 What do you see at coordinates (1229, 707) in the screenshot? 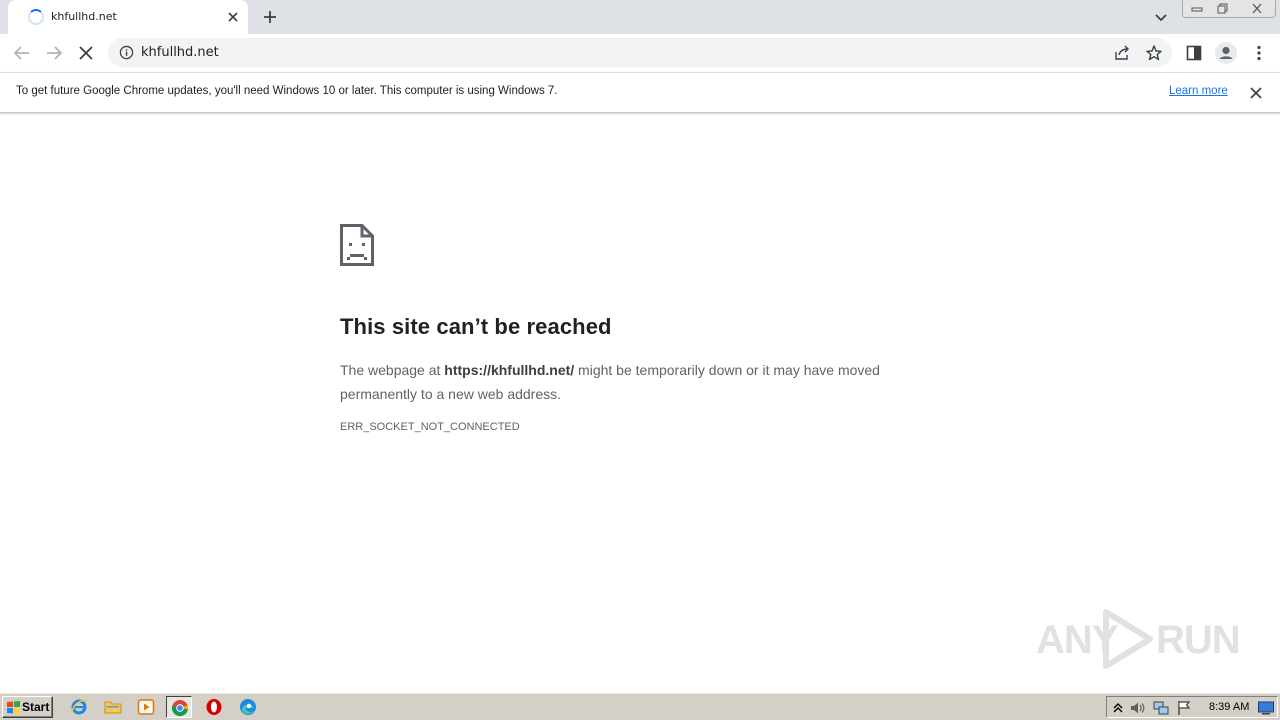
I see `taskbar-clock: 8:39 AM` at bounding box center [1229, 707].